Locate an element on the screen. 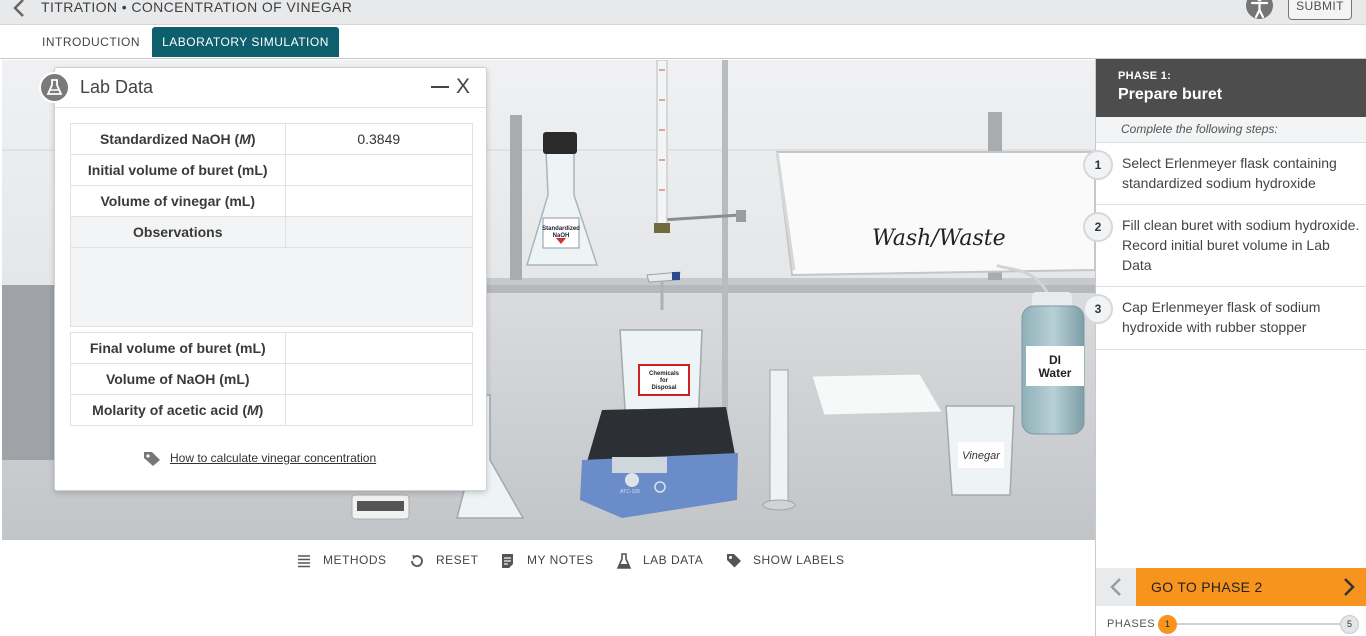 Image resolution: width=1366 pixels, height=636 pixels. lab-data-header: Lab Data X is located at coordinates (262, 88).